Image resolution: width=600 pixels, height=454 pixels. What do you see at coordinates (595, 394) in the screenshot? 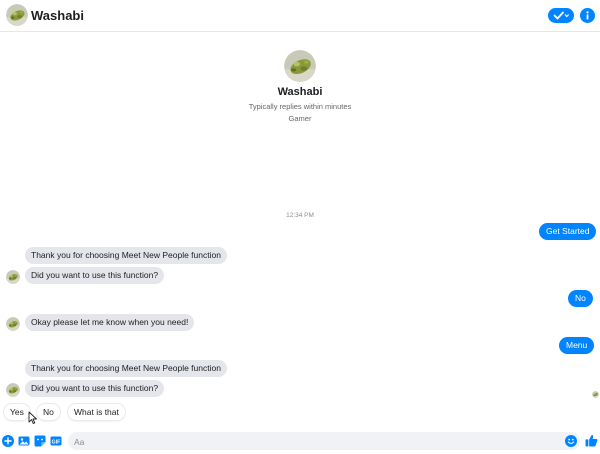
I see `seen-indicator-avatar` at bounding box center [595, 394].